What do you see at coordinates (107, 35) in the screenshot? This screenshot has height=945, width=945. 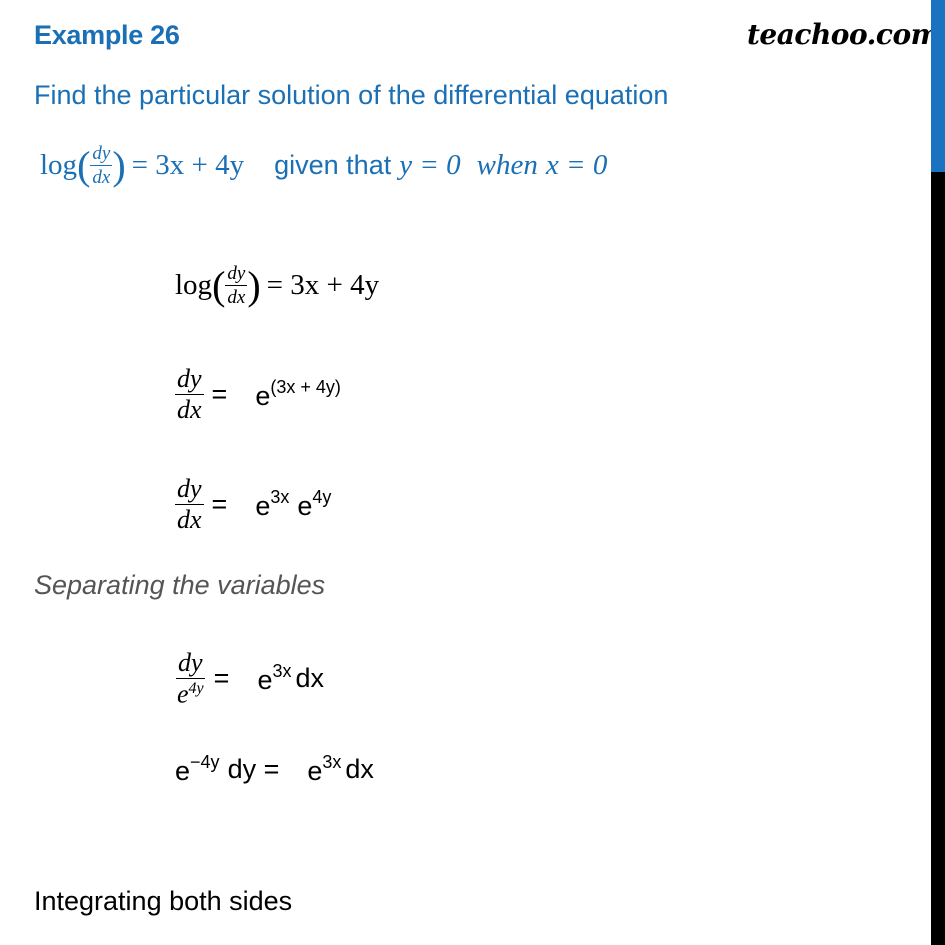 I see `example-title: Example 26` at bounding box center [107, 35].